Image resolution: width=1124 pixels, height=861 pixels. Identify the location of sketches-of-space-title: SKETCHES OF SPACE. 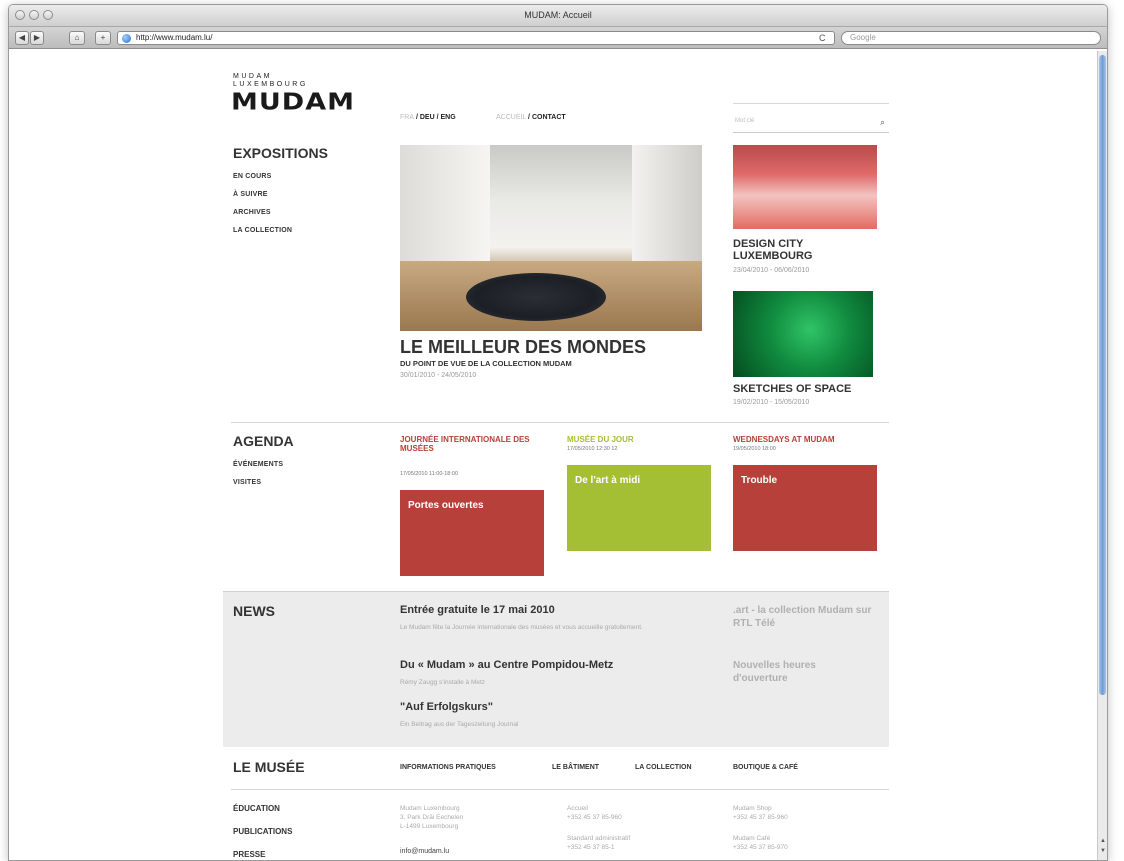
(792, 389).